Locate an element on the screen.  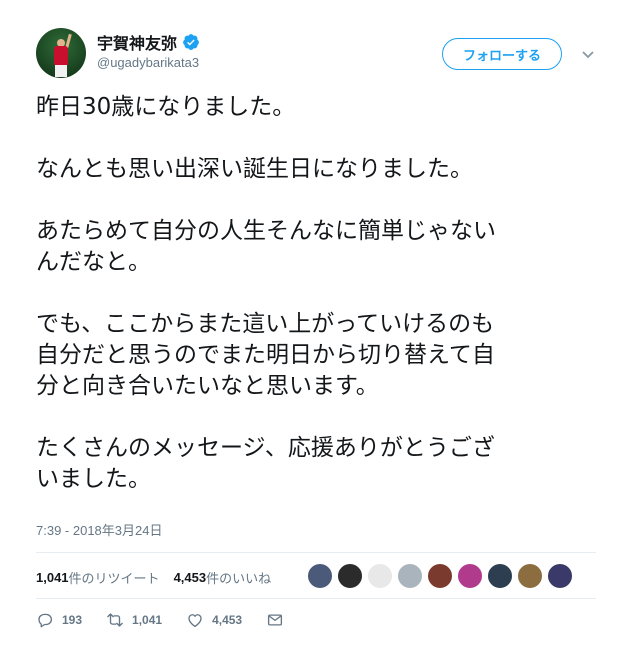
tweet-line: 自分だと思うのでまた明日から切り替えて自 is located at coordinates (265, 355).